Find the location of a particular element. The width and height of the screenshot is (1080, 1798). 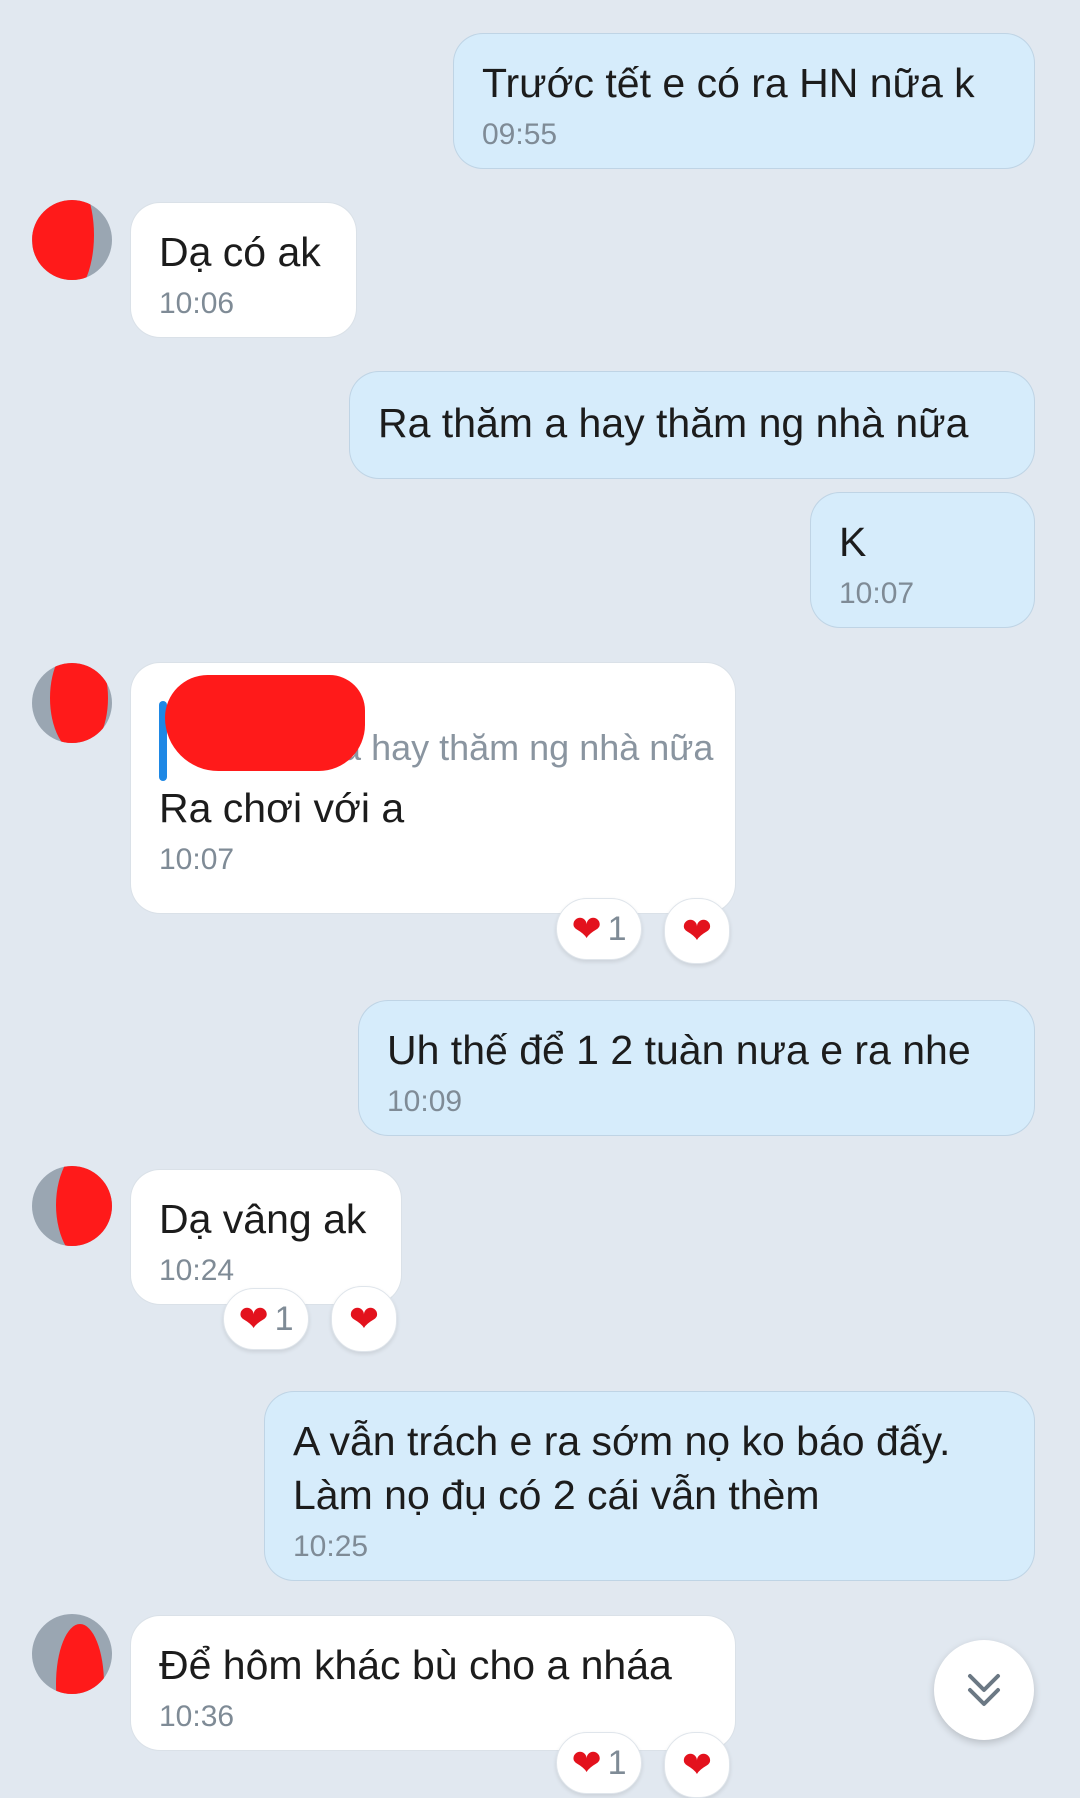

message-time: 10:24 is located at coordinates (197, 1270).